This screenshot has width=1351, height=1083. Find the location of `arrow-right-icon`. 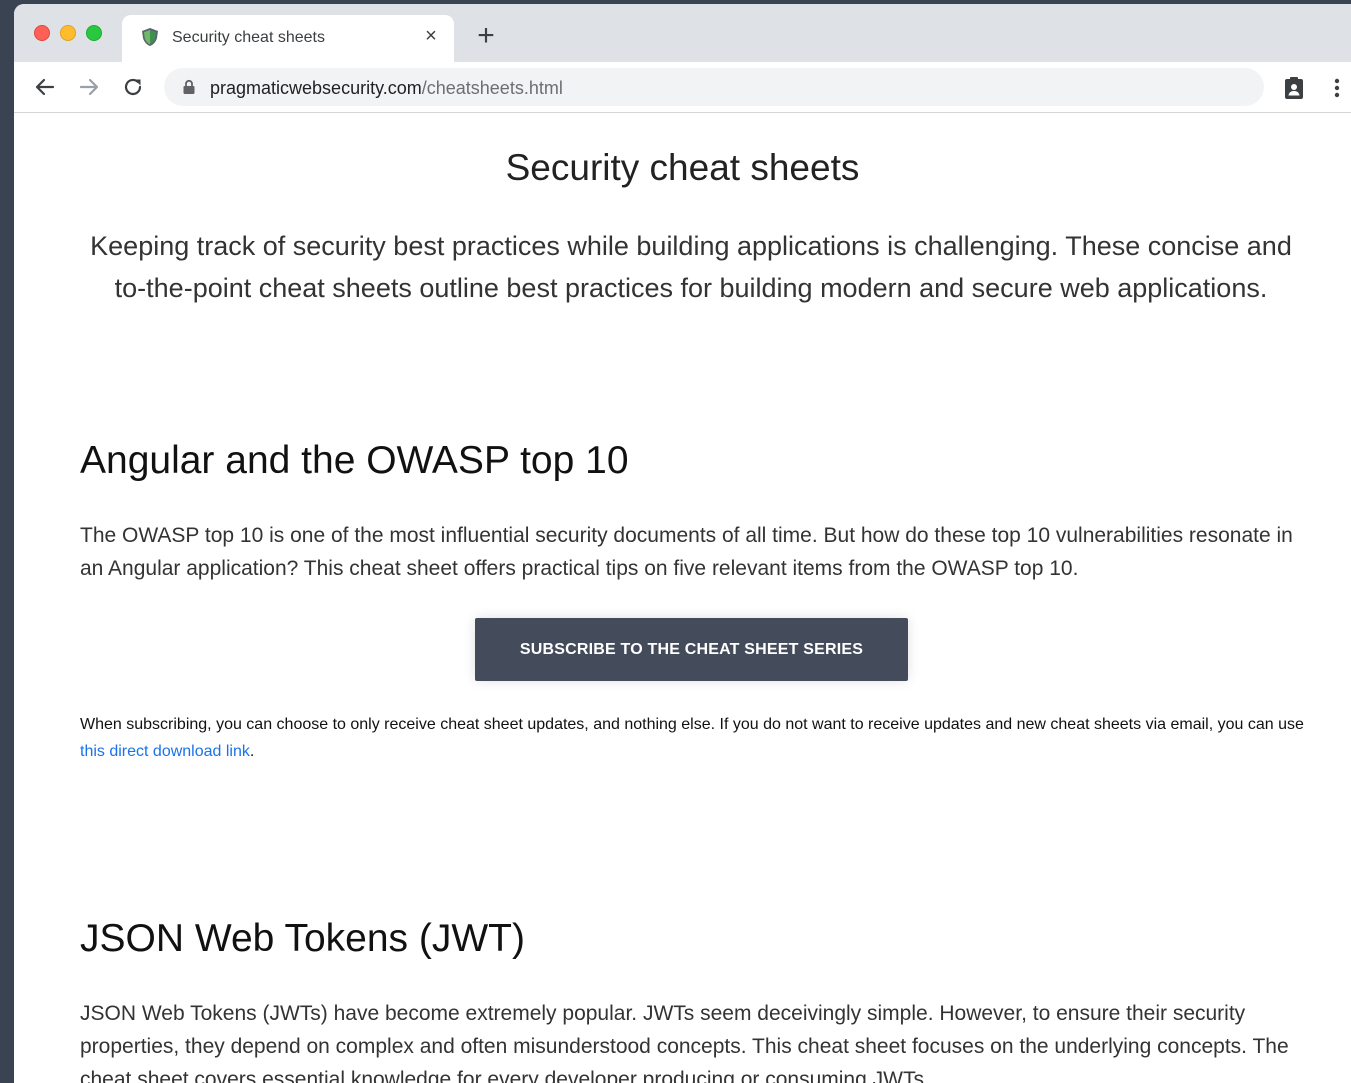

arrow-right-icon is located at coordinates (89, 87).